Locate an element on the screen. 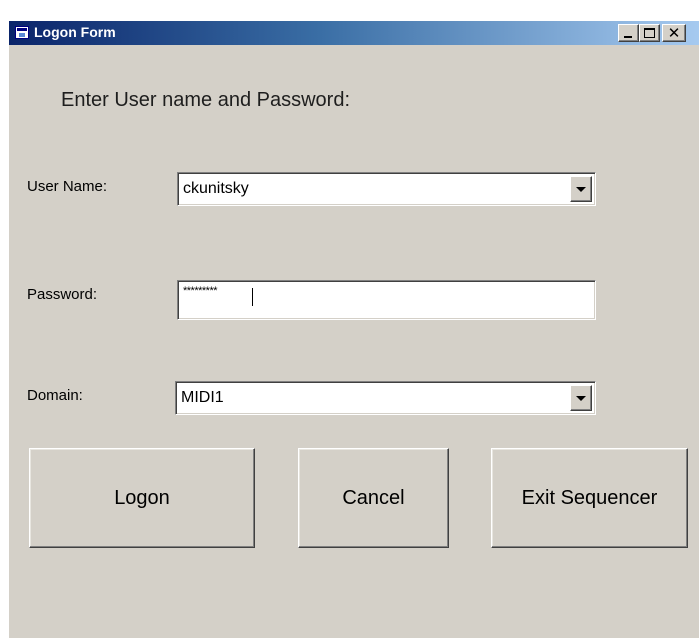 This screenshot has height=638, width=699. form-heading: Enter User name and Password: is located at coordinates (206, 100).